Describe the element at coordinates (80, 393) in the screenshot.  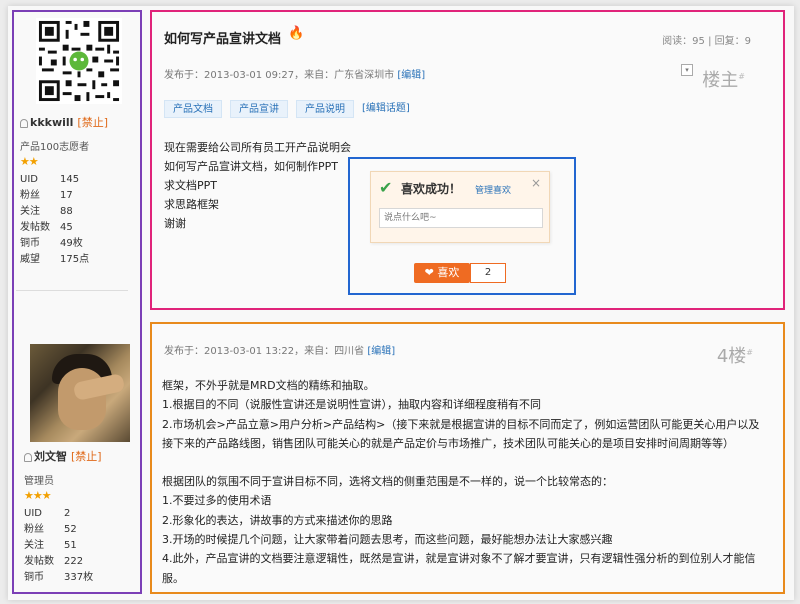
I see `avatar` at that location.